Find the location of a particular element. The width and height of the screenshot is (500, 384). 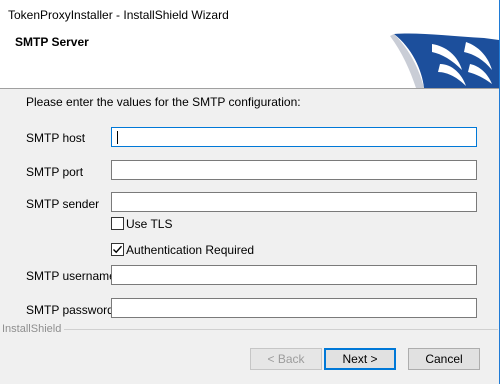

smtp-host-input is located at coordinates (294, 137).